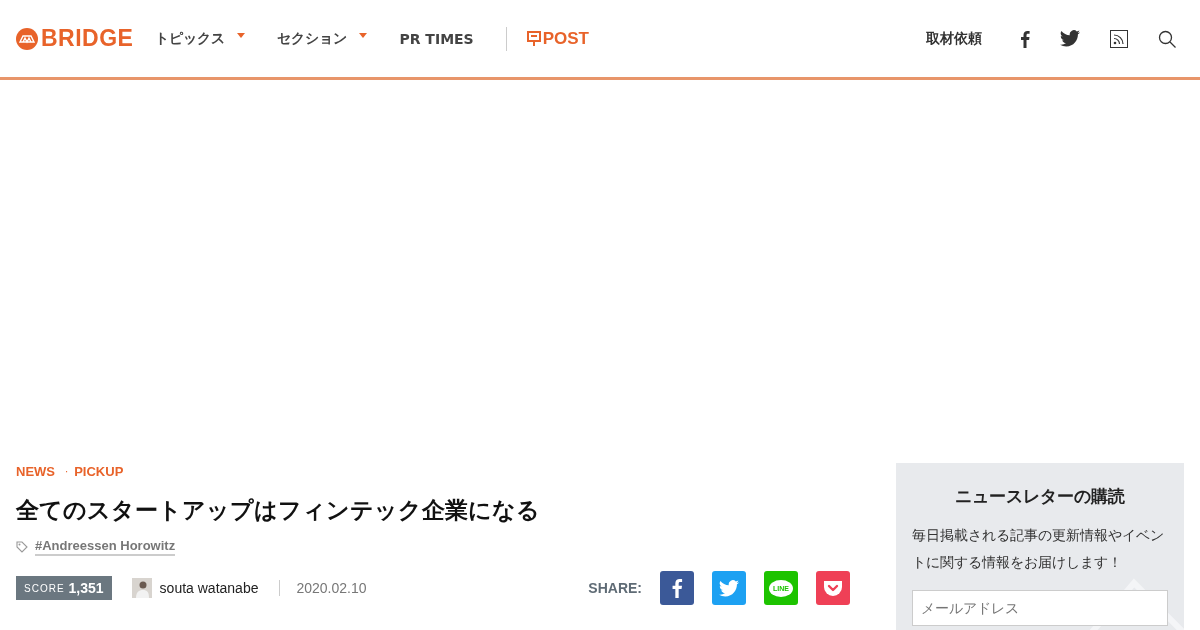 This screenshot has height=630, width=1200. I want to click on newsletter-text: 毎日掲載される記事の更新情報やイベントに関する情報をお届けします！, so click(1038, 549).